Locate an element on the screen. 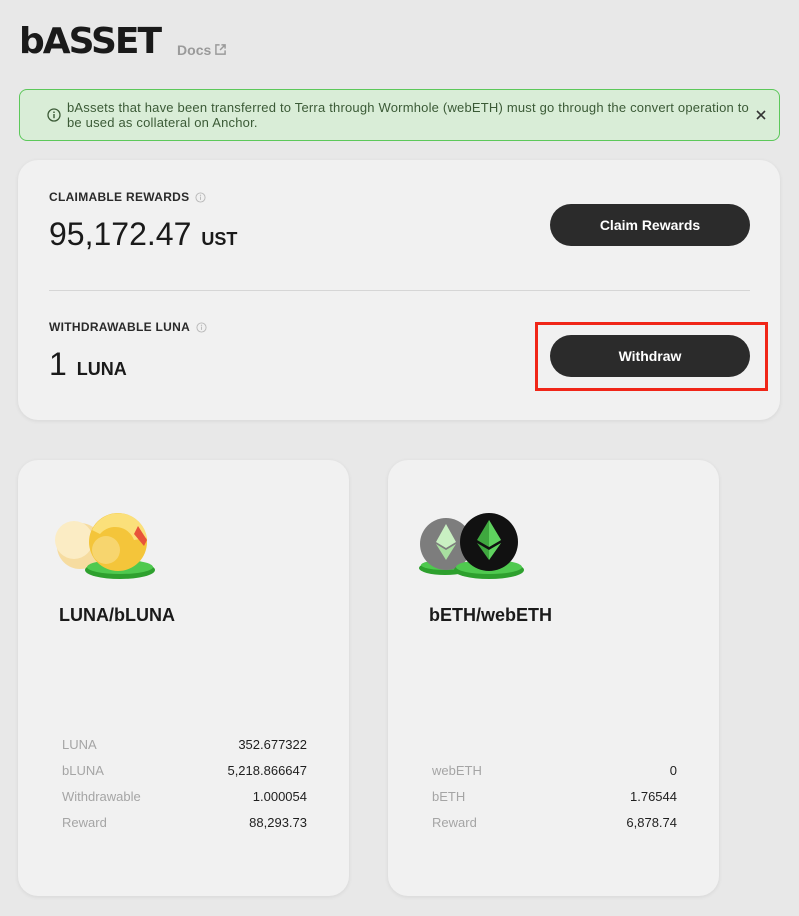  asset-stats: webETH 0 bETH 1.76544 Reward 6,878.74 is located at coordinates (554, 796).